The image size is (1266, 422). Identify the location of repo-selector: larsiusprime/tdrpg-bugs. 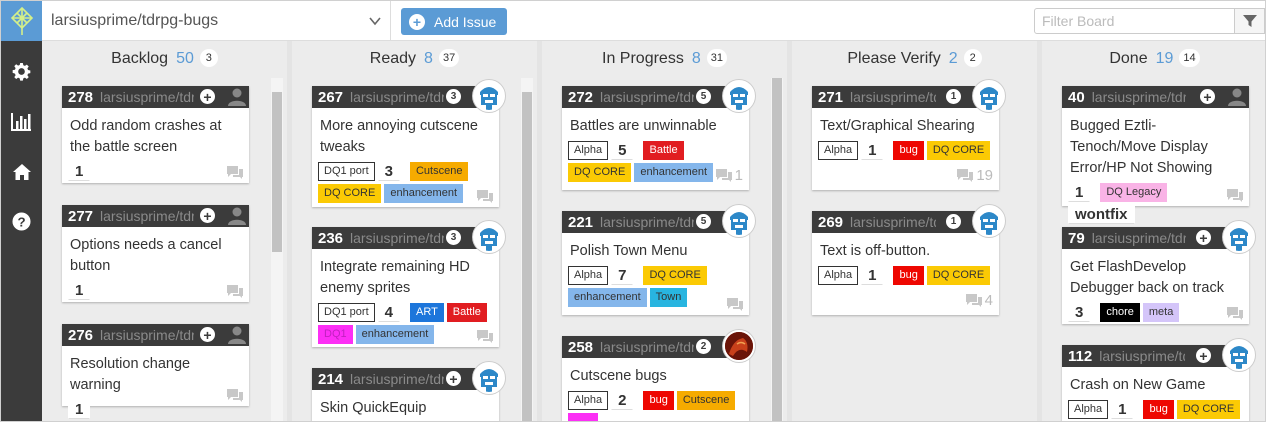
(216, 21).